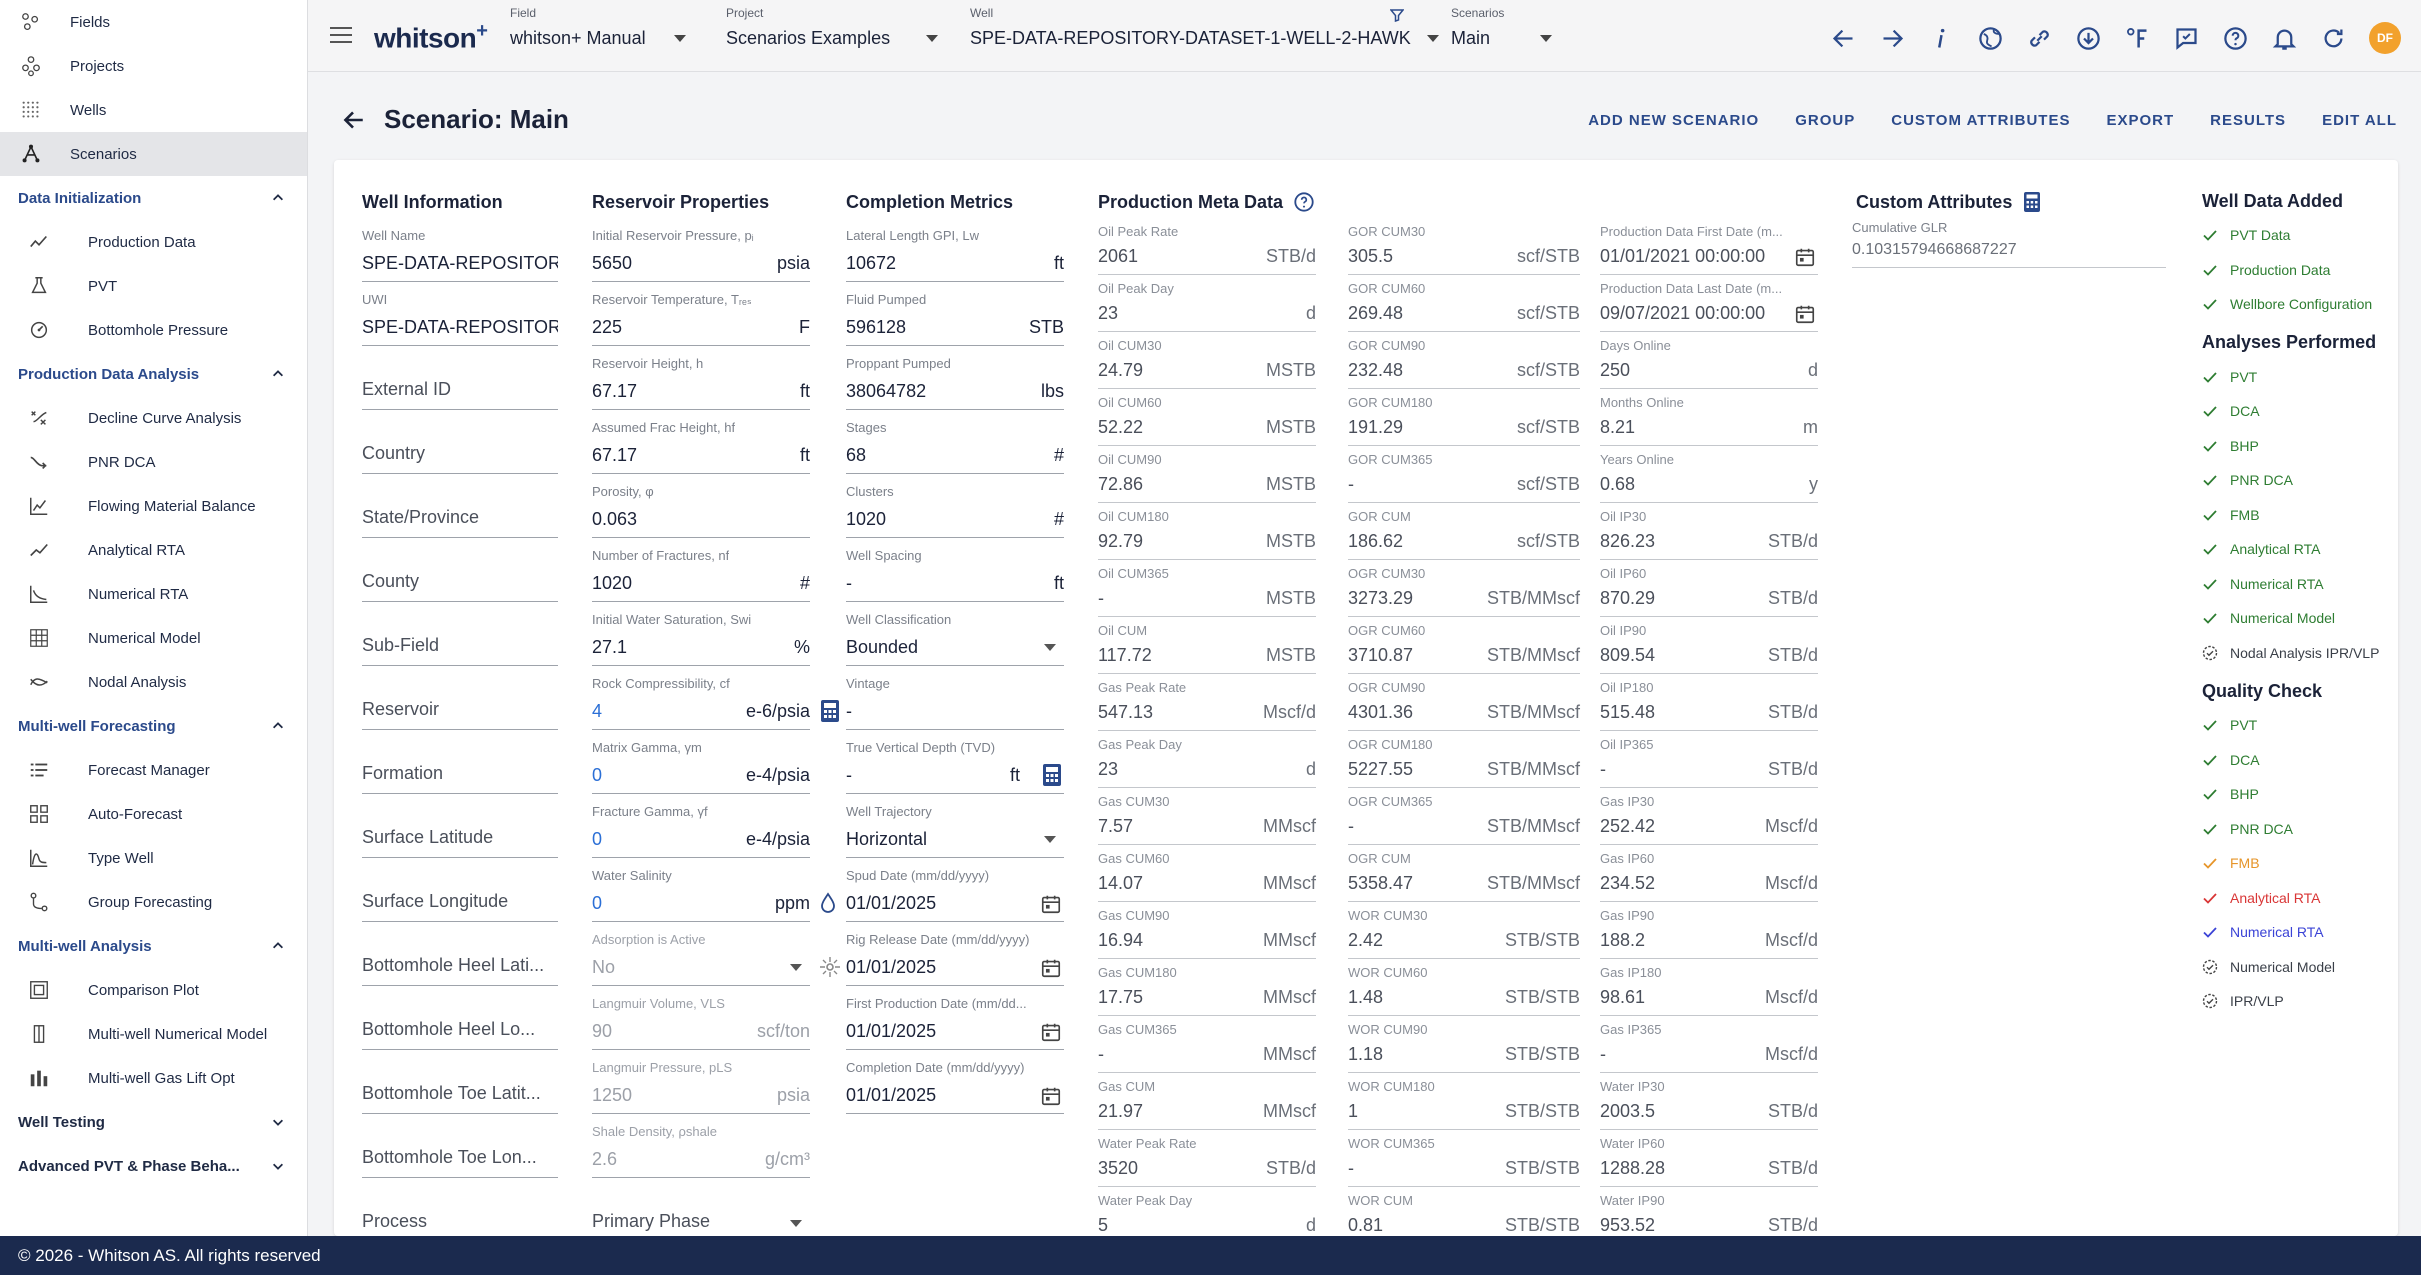 This screenshot has width=2421, height=1275. What do you see at coordinates (1464, 417) in the screenshot?
I see `gor-cum180-field: GOR CUM180 191.29 scf/STB` at bounding box center [1464, 417].